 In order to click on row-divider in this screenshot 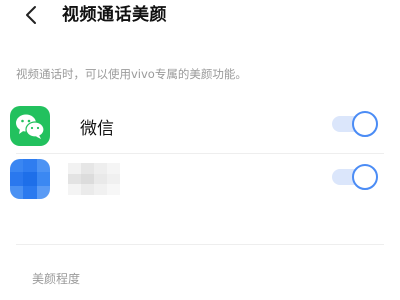, I will do `click(200, 153)`.